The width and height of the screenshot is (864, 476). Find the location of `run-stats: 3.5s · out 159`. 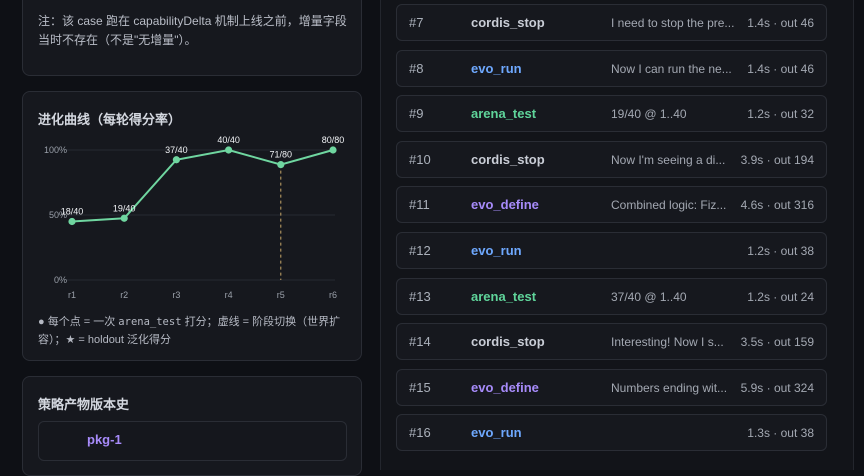

run-stats: 3.5s · out 159 is located at coordinates (777, 342).